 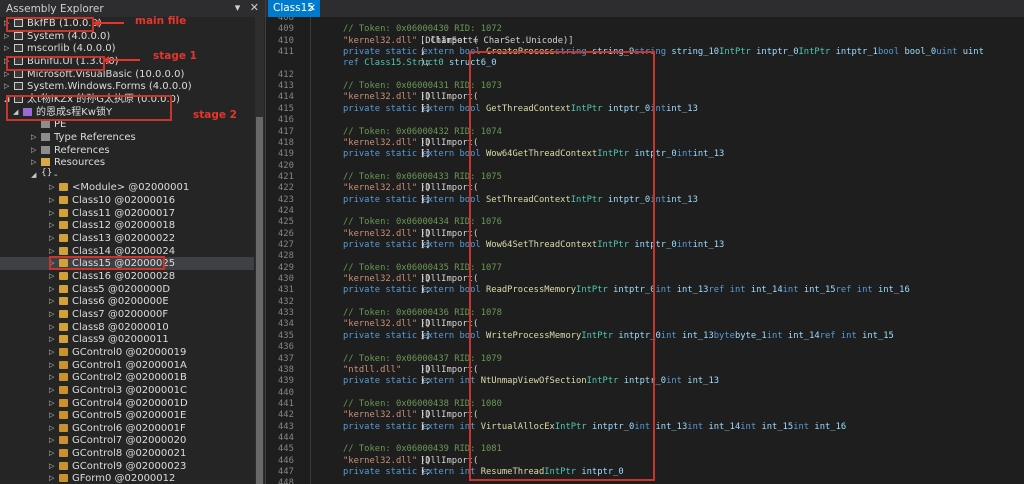 What do you see at coordinates (127, 415) in the screenshot?
I see `tree-item: ▷ GControl5 @0200001E` at bounding box center [127, 415].